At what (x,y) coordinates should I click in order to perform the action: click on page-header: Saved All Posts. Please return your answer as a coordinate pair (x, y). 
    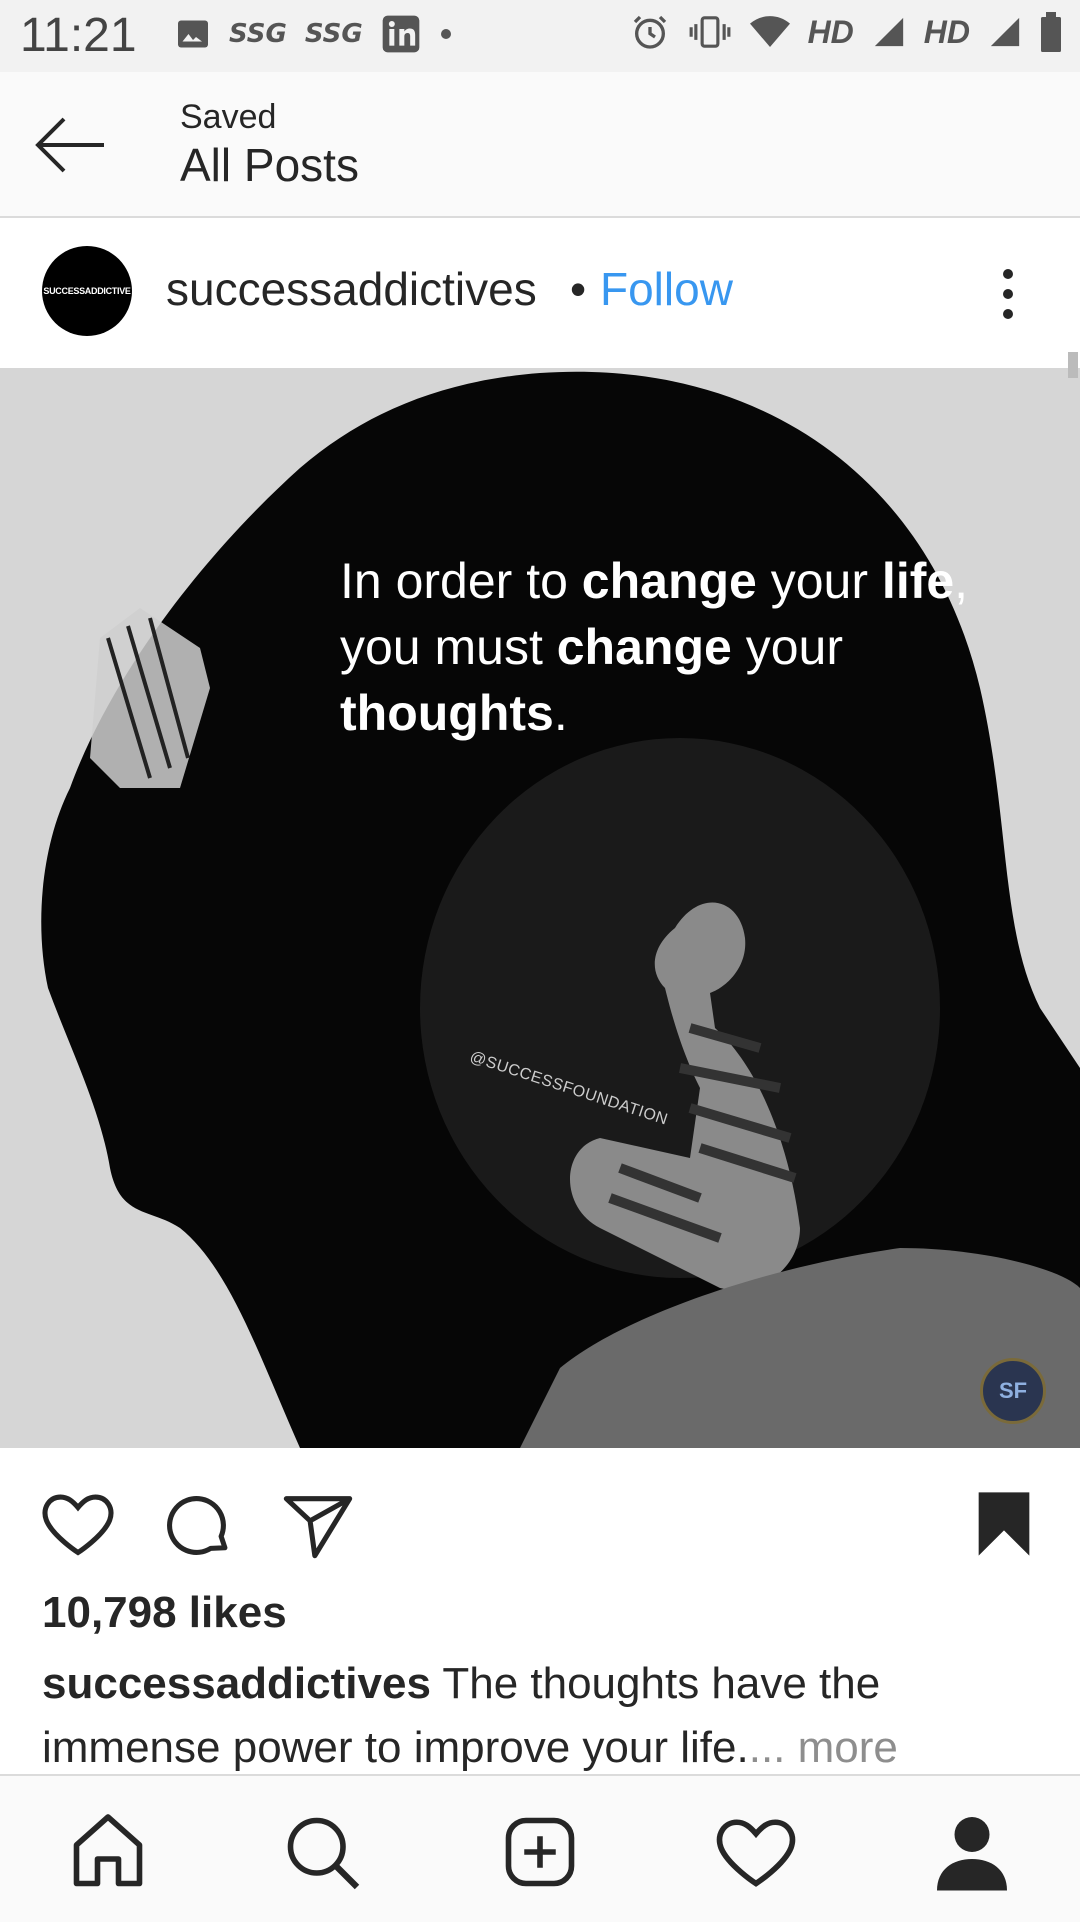
    Looking at the image, I should click on (540, 145).